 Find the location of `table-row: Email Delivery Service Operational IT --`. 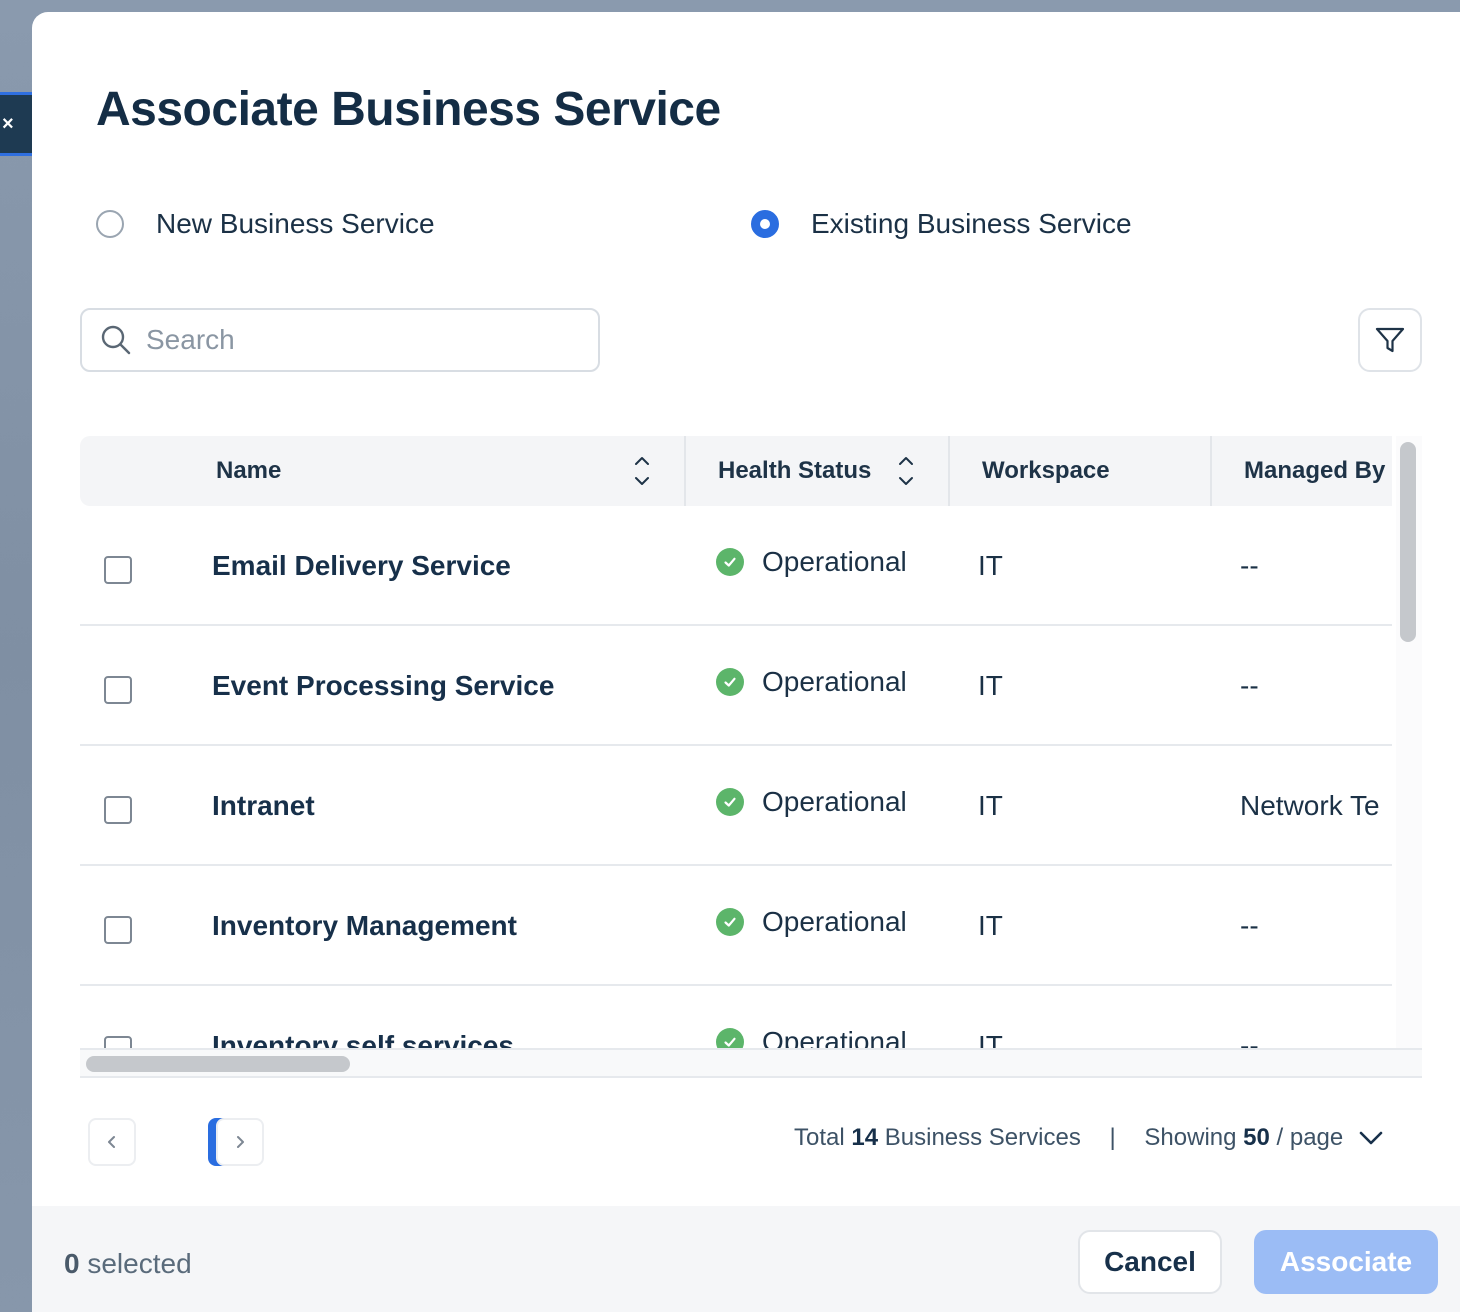

table-row: Email Delivery Service Operational IT -- is located at coordinates (736, 566).